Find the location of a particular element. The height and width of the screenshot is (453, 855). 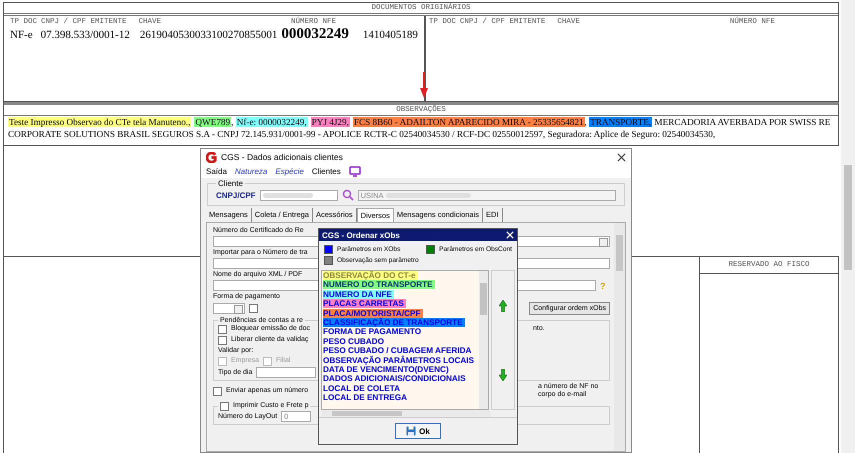

window-title: CGS - Dados adicionais clientes is located at coordinates (282, 157).